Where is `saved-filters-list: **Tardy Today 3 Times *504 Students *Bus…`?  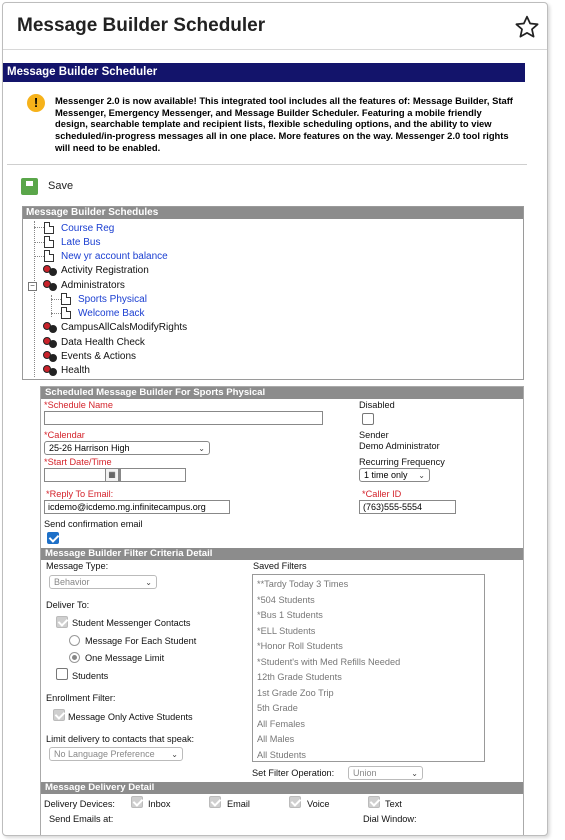
saved-filters-list: **Tardy Today 3 Times *504 Students *Bus… is located at coordinates (368, 668).